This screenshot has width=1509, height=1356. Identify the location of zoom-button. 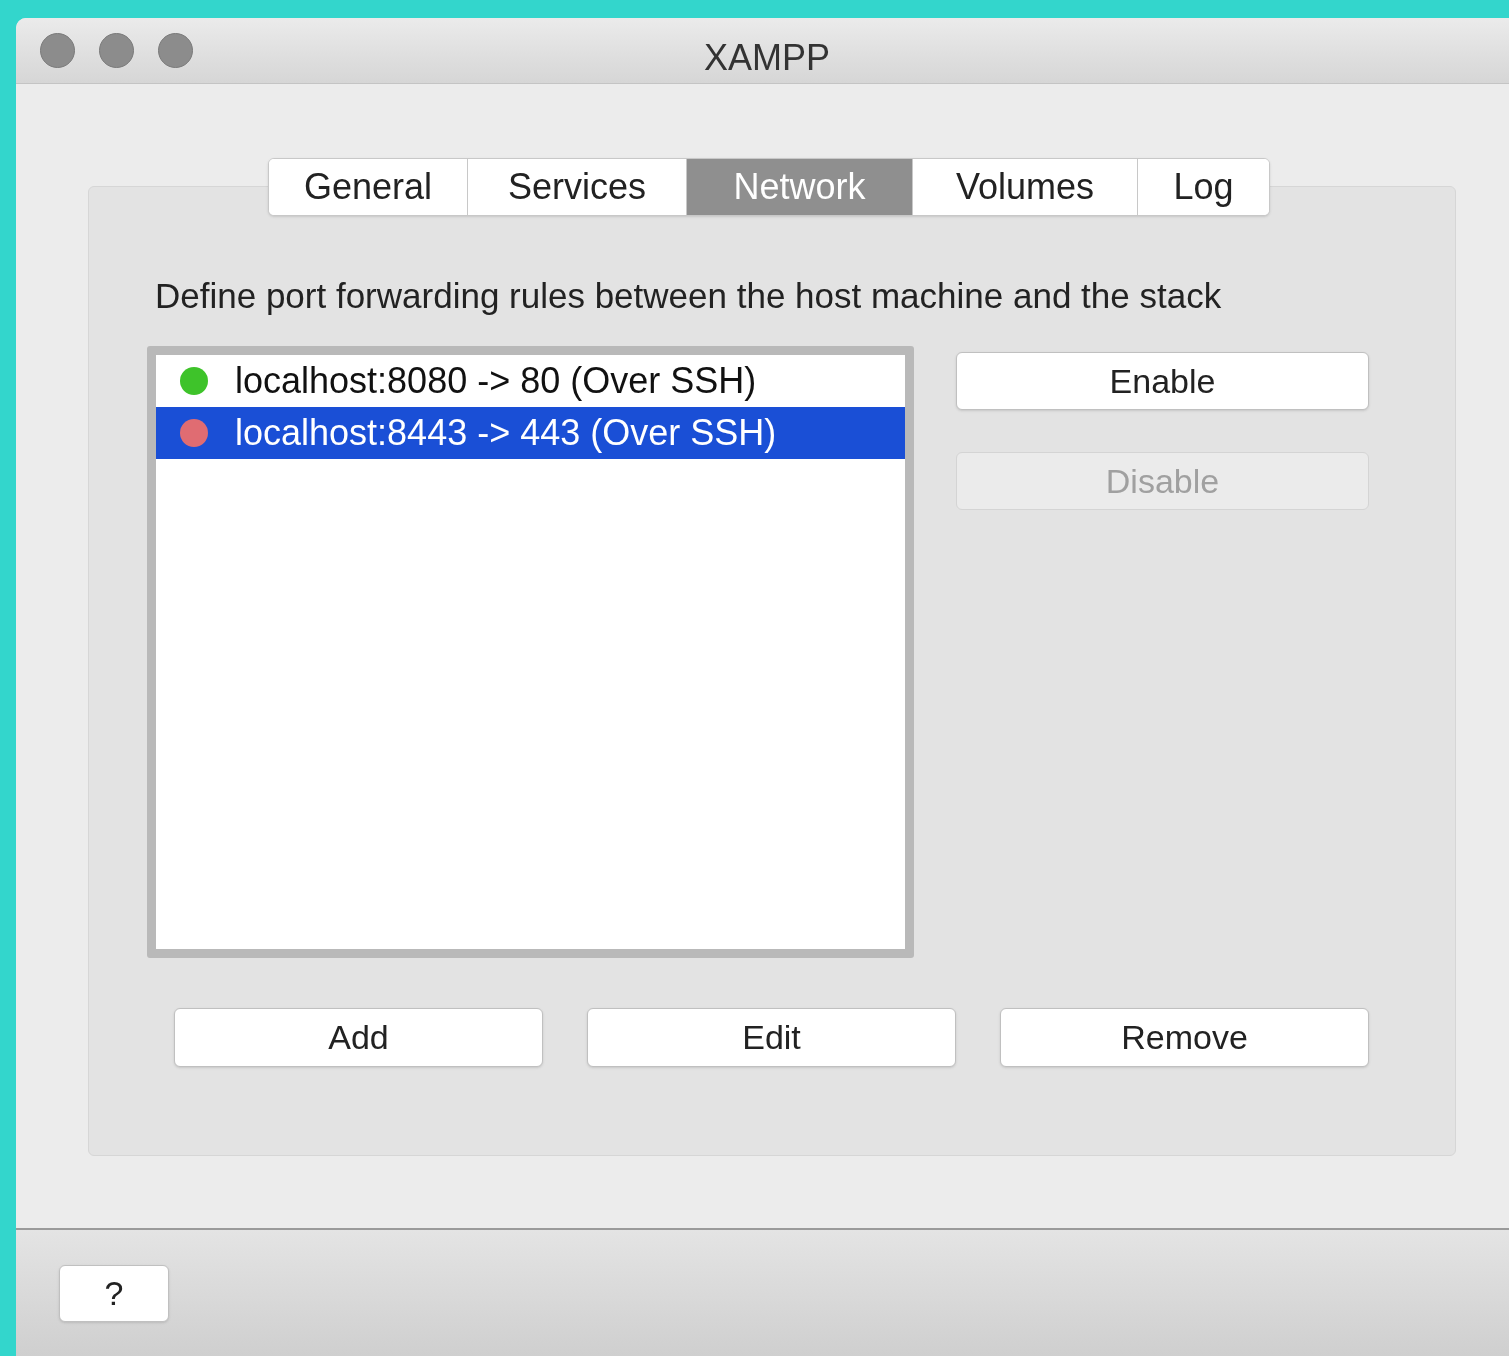
(175, 50).